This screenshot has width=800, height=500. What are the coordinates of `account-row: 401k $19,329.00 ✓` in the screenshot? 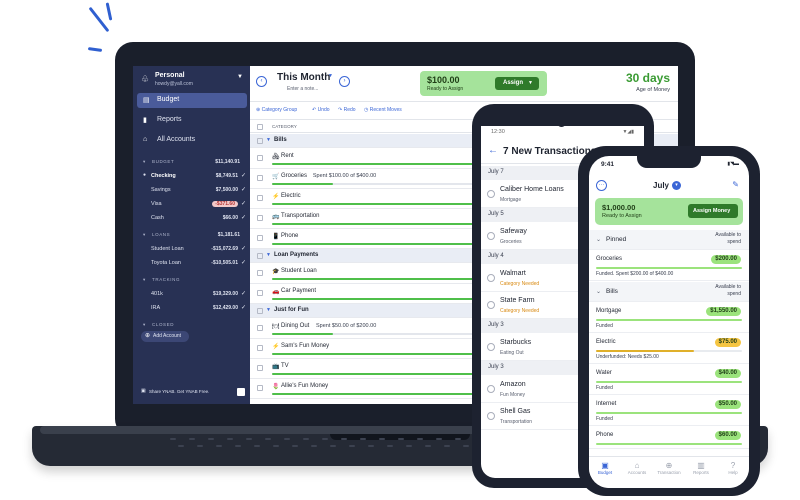 It's located at (191, 295).